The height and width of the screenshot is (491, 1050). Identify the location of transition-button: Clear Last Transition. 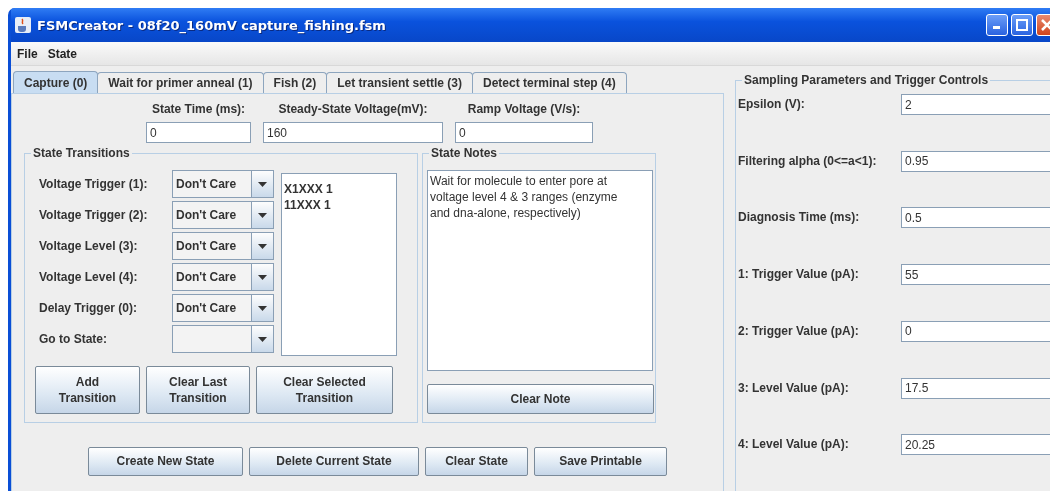
(198, 390).